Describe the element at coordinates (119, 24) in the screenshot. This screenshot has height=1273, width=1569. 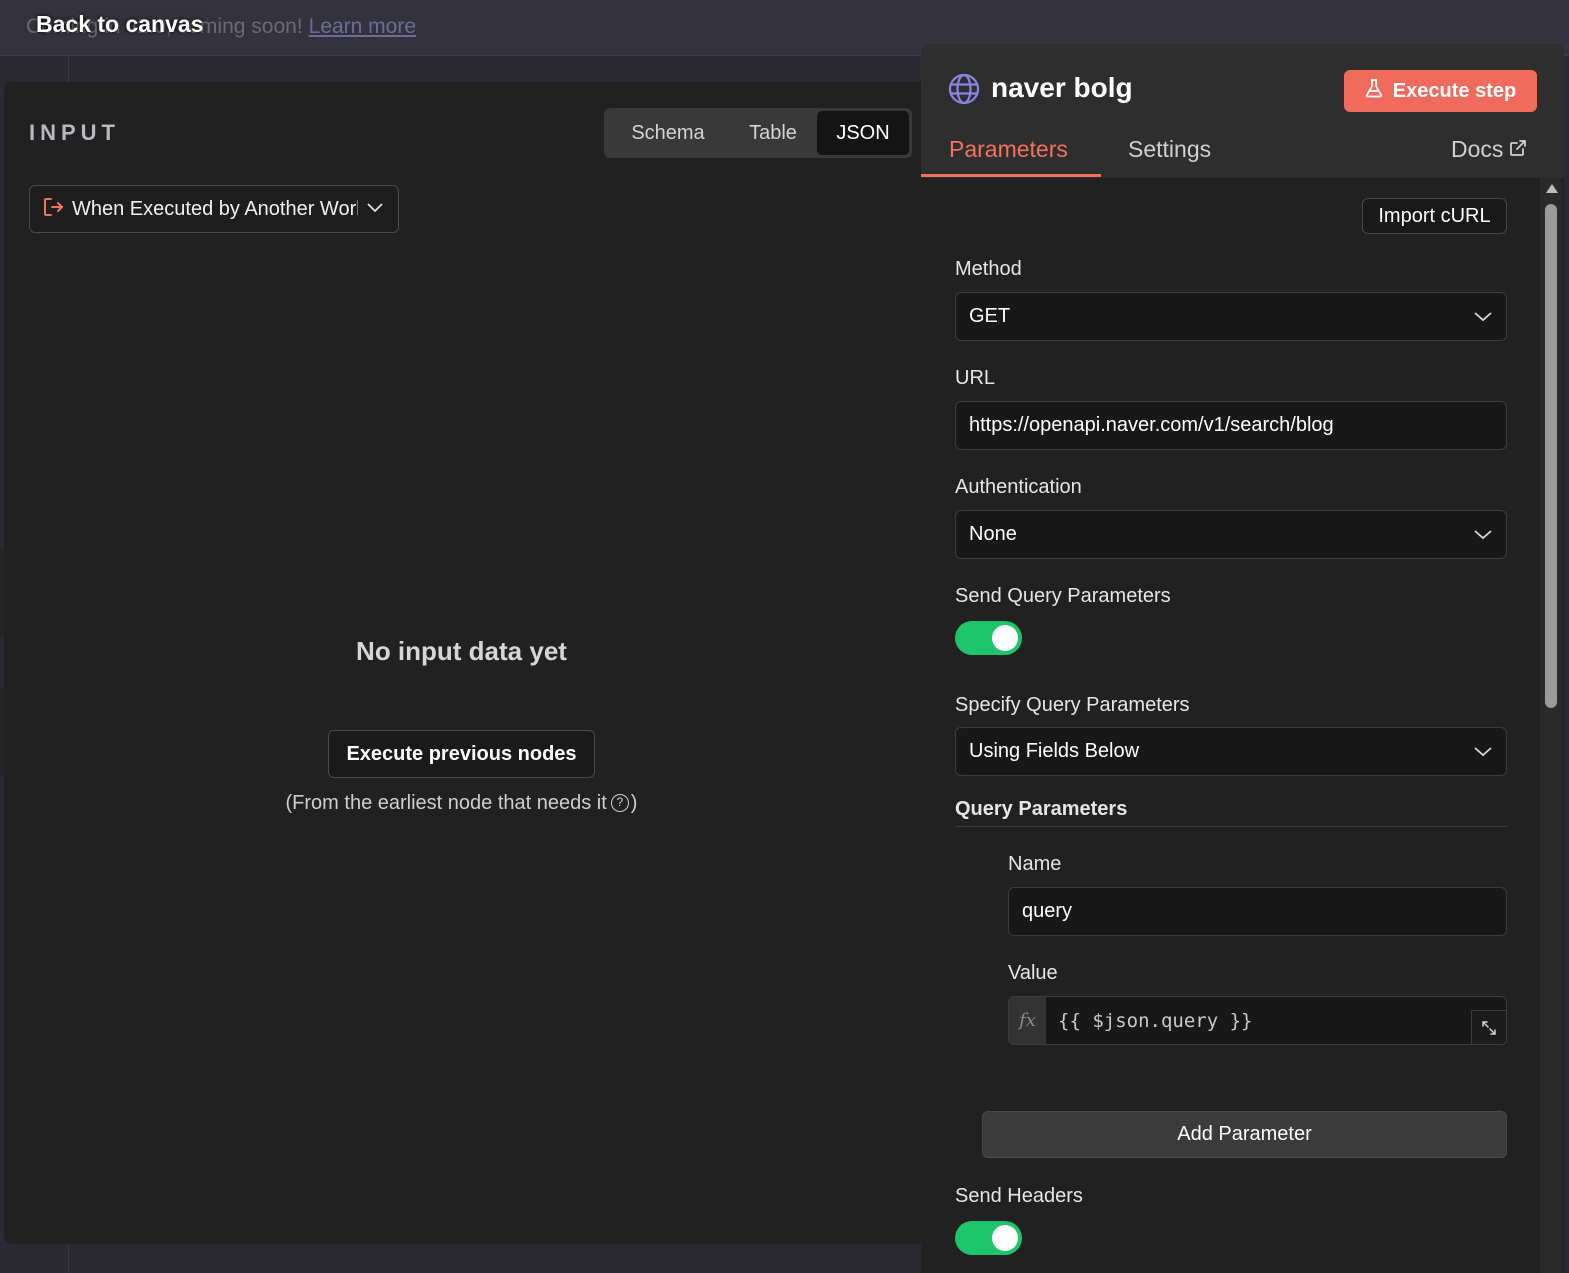
I see `back-to-canvas-button: Back to canvas` at that location.